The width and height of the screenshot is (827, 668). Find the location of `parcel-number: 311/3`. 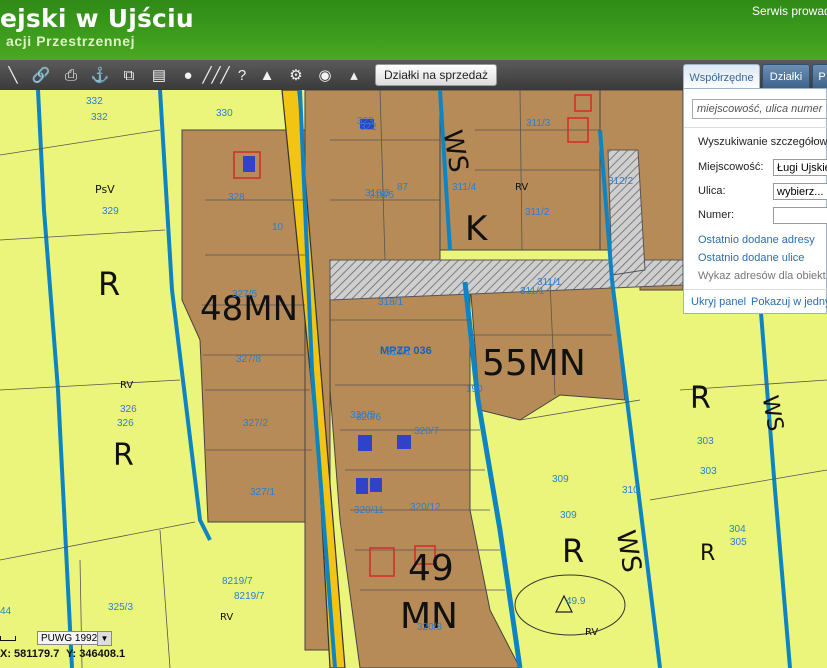

parcel-number: 311/3 is located at coordinates (538, 123).